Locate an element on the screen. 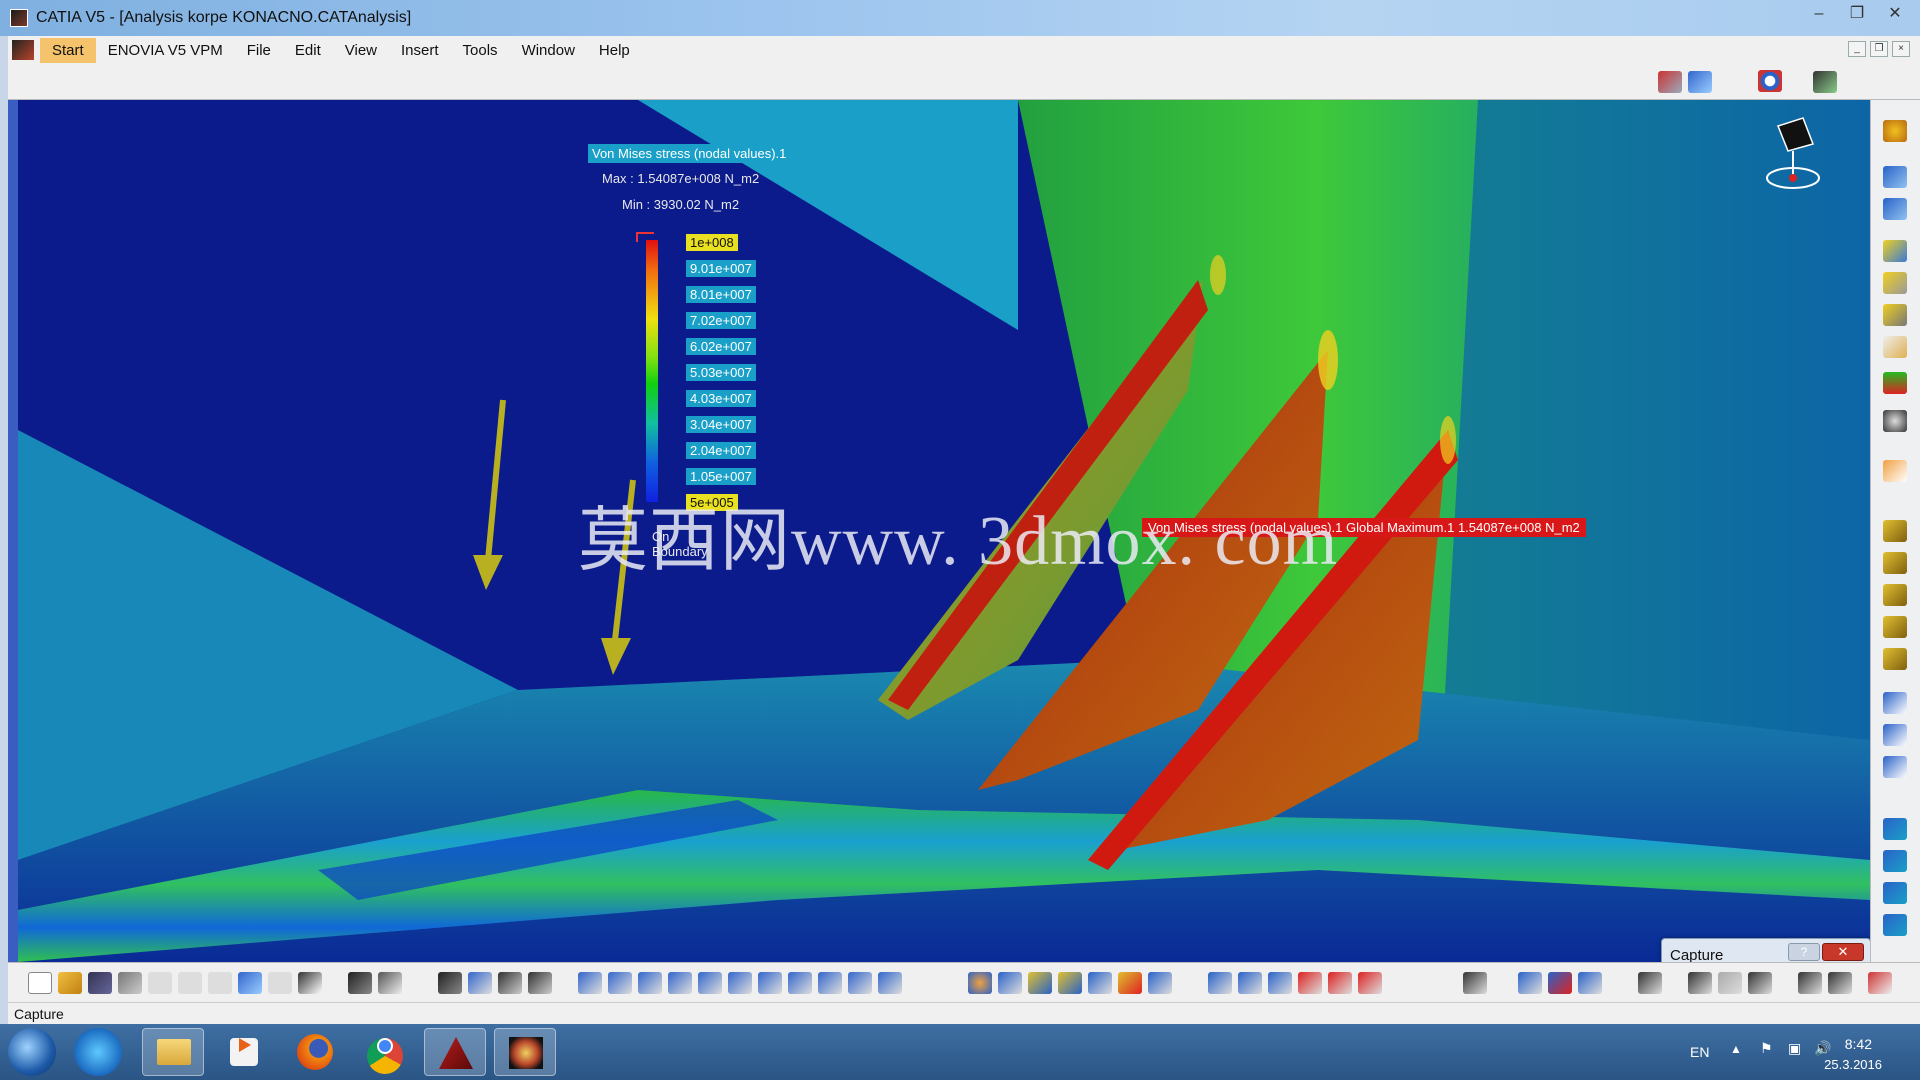  part-icon is located at coordinates (1895, 251).